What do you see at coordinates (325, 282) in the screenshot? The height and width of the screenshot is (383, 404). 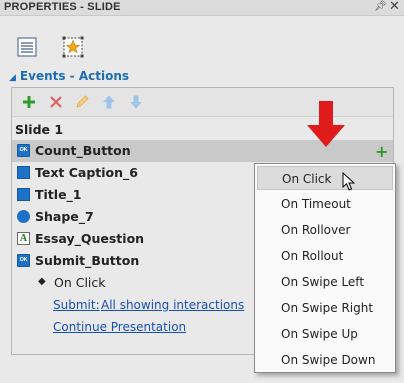 I see `menu-item-on-swipe-left: On Swipe Left` at bounding box center [325, 282].